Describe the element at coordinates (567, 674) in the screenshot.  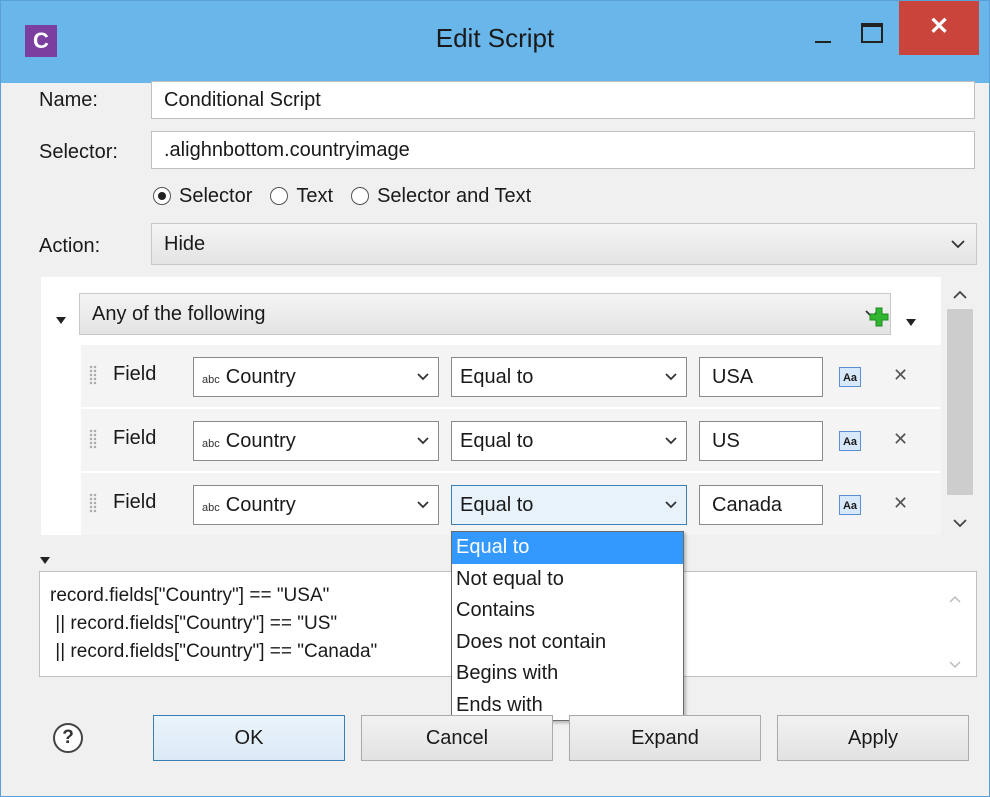
I see `dropdown-option: Begins with` at that location.